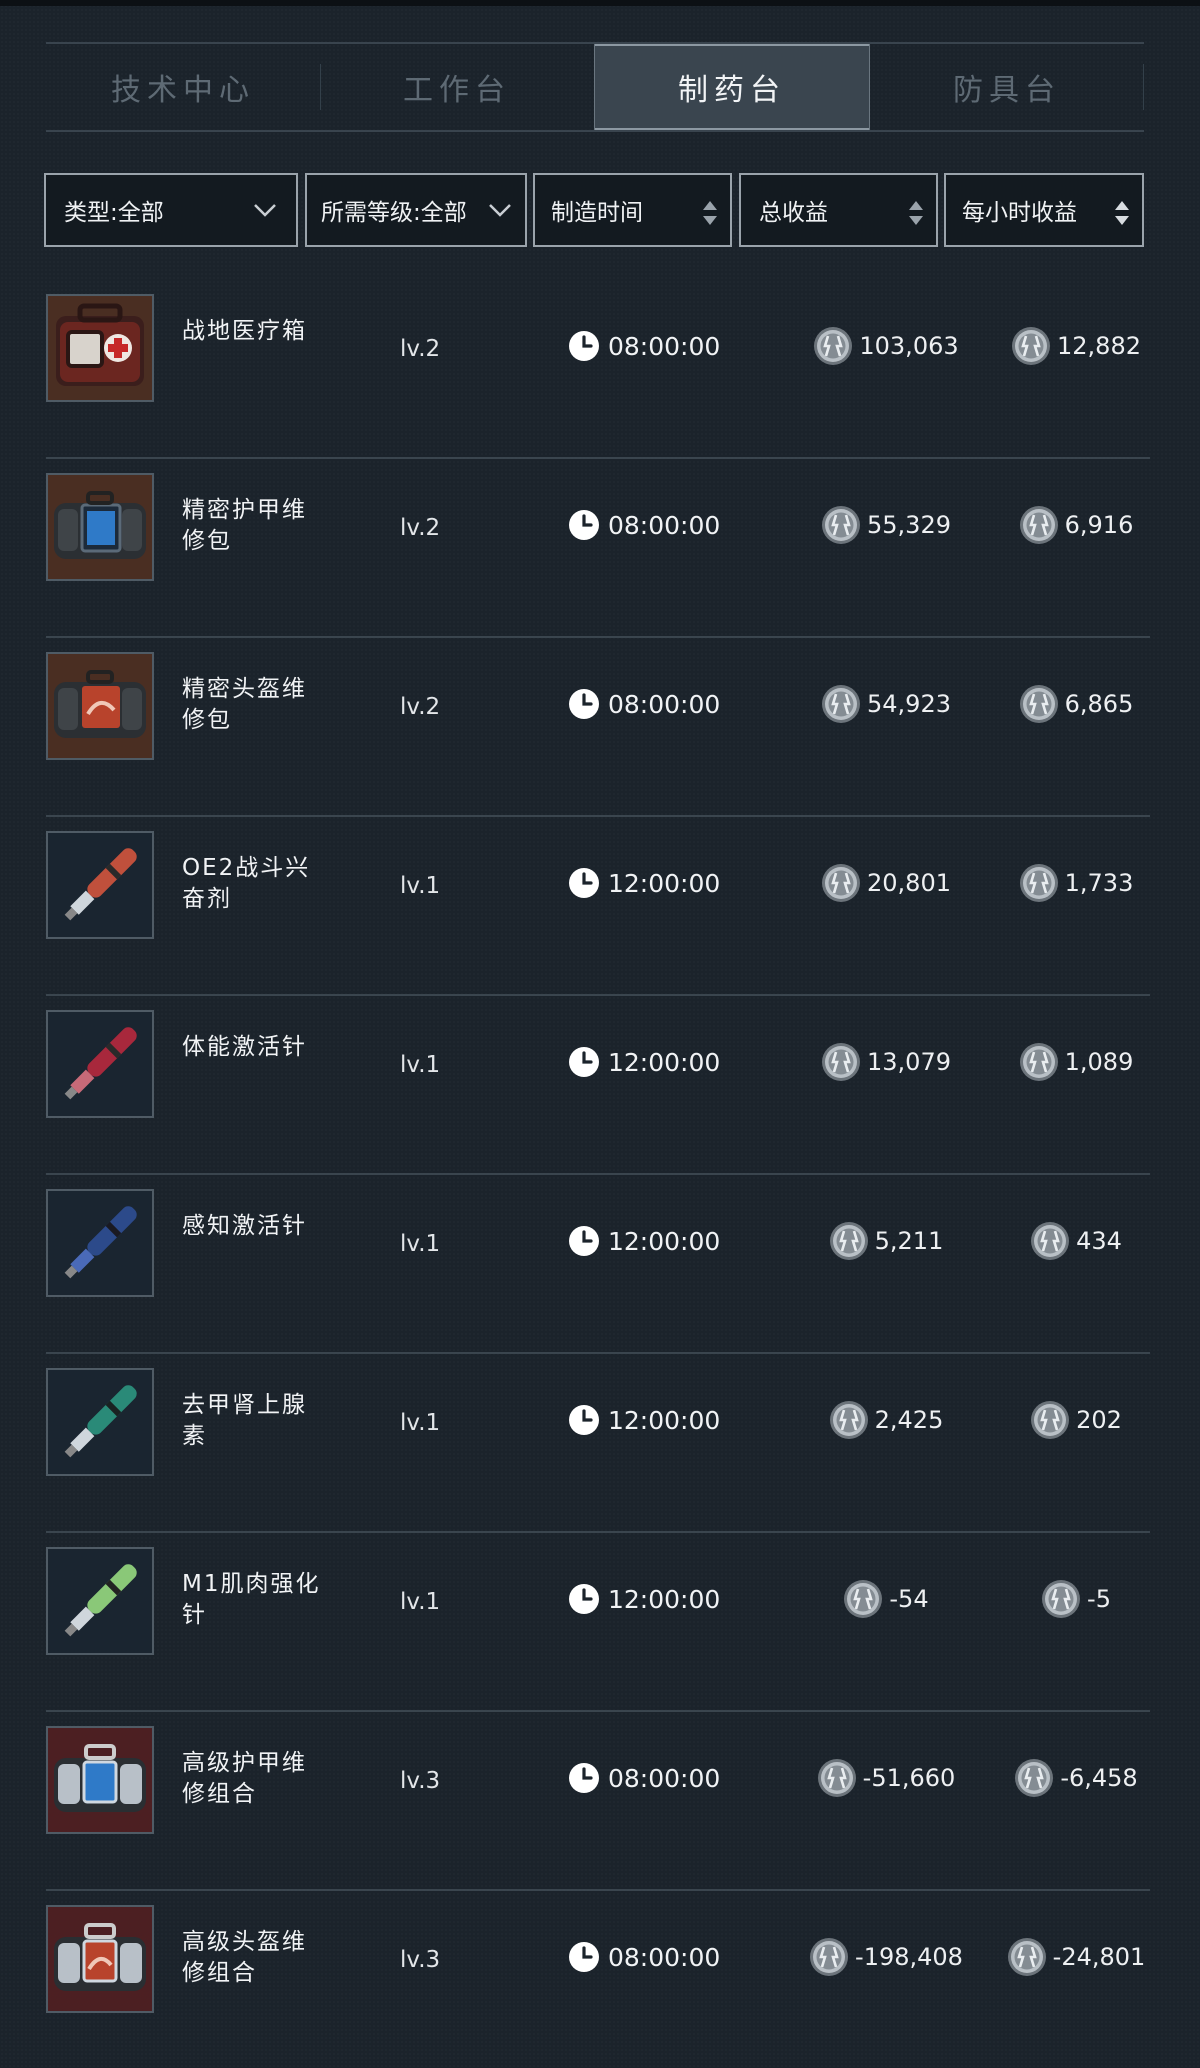  I want to click on perception-injector-icon, so click(100, 1243).